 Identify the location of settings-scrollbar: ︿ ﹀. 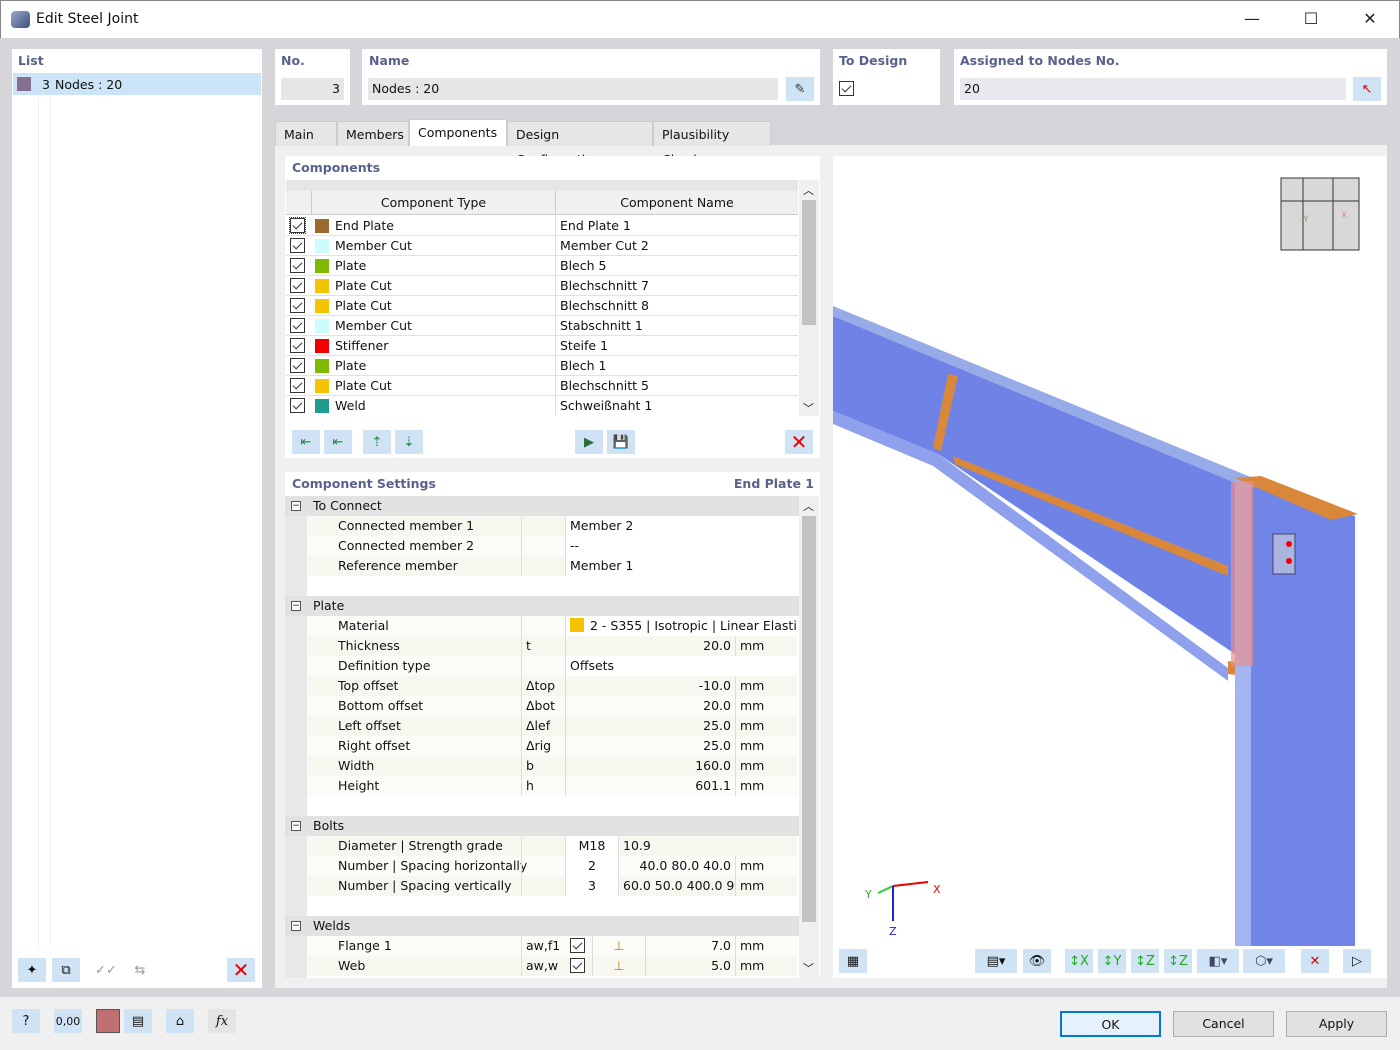
(809, 737).